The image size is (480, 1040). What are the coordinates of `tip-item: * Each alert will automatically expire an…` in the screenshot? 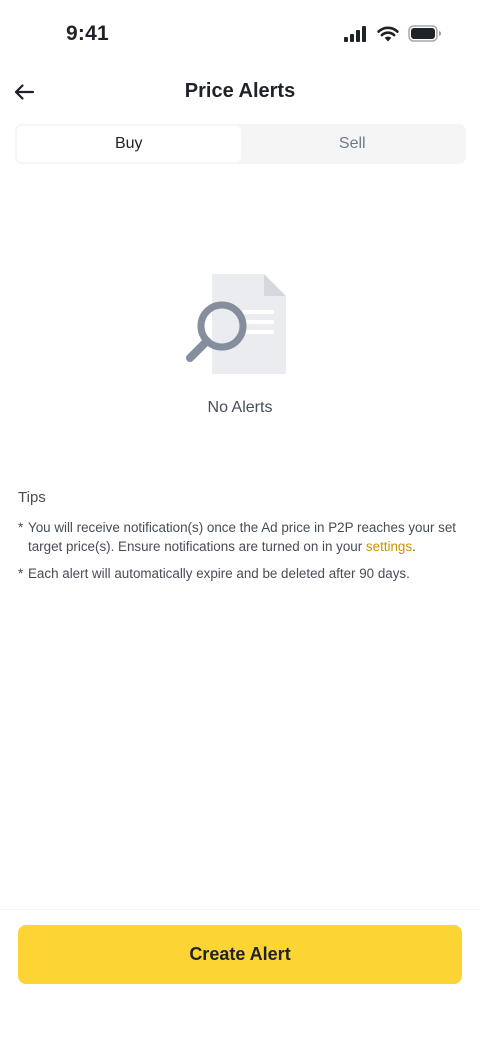 It's located at (238, 573).